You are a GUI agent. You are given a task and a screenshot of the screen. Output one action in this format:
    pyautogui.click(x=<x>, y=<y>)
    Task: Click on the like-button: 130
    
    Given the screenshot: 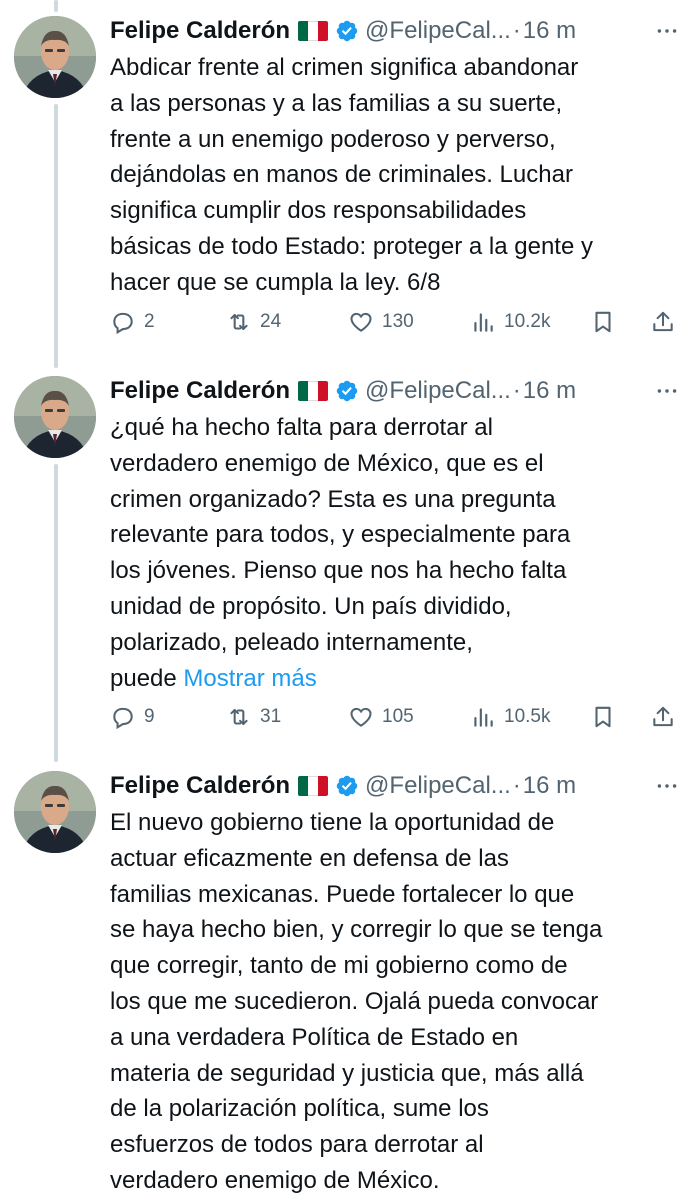 What is the action you would take?
    pyautogui.click(x=381, y=322)
    